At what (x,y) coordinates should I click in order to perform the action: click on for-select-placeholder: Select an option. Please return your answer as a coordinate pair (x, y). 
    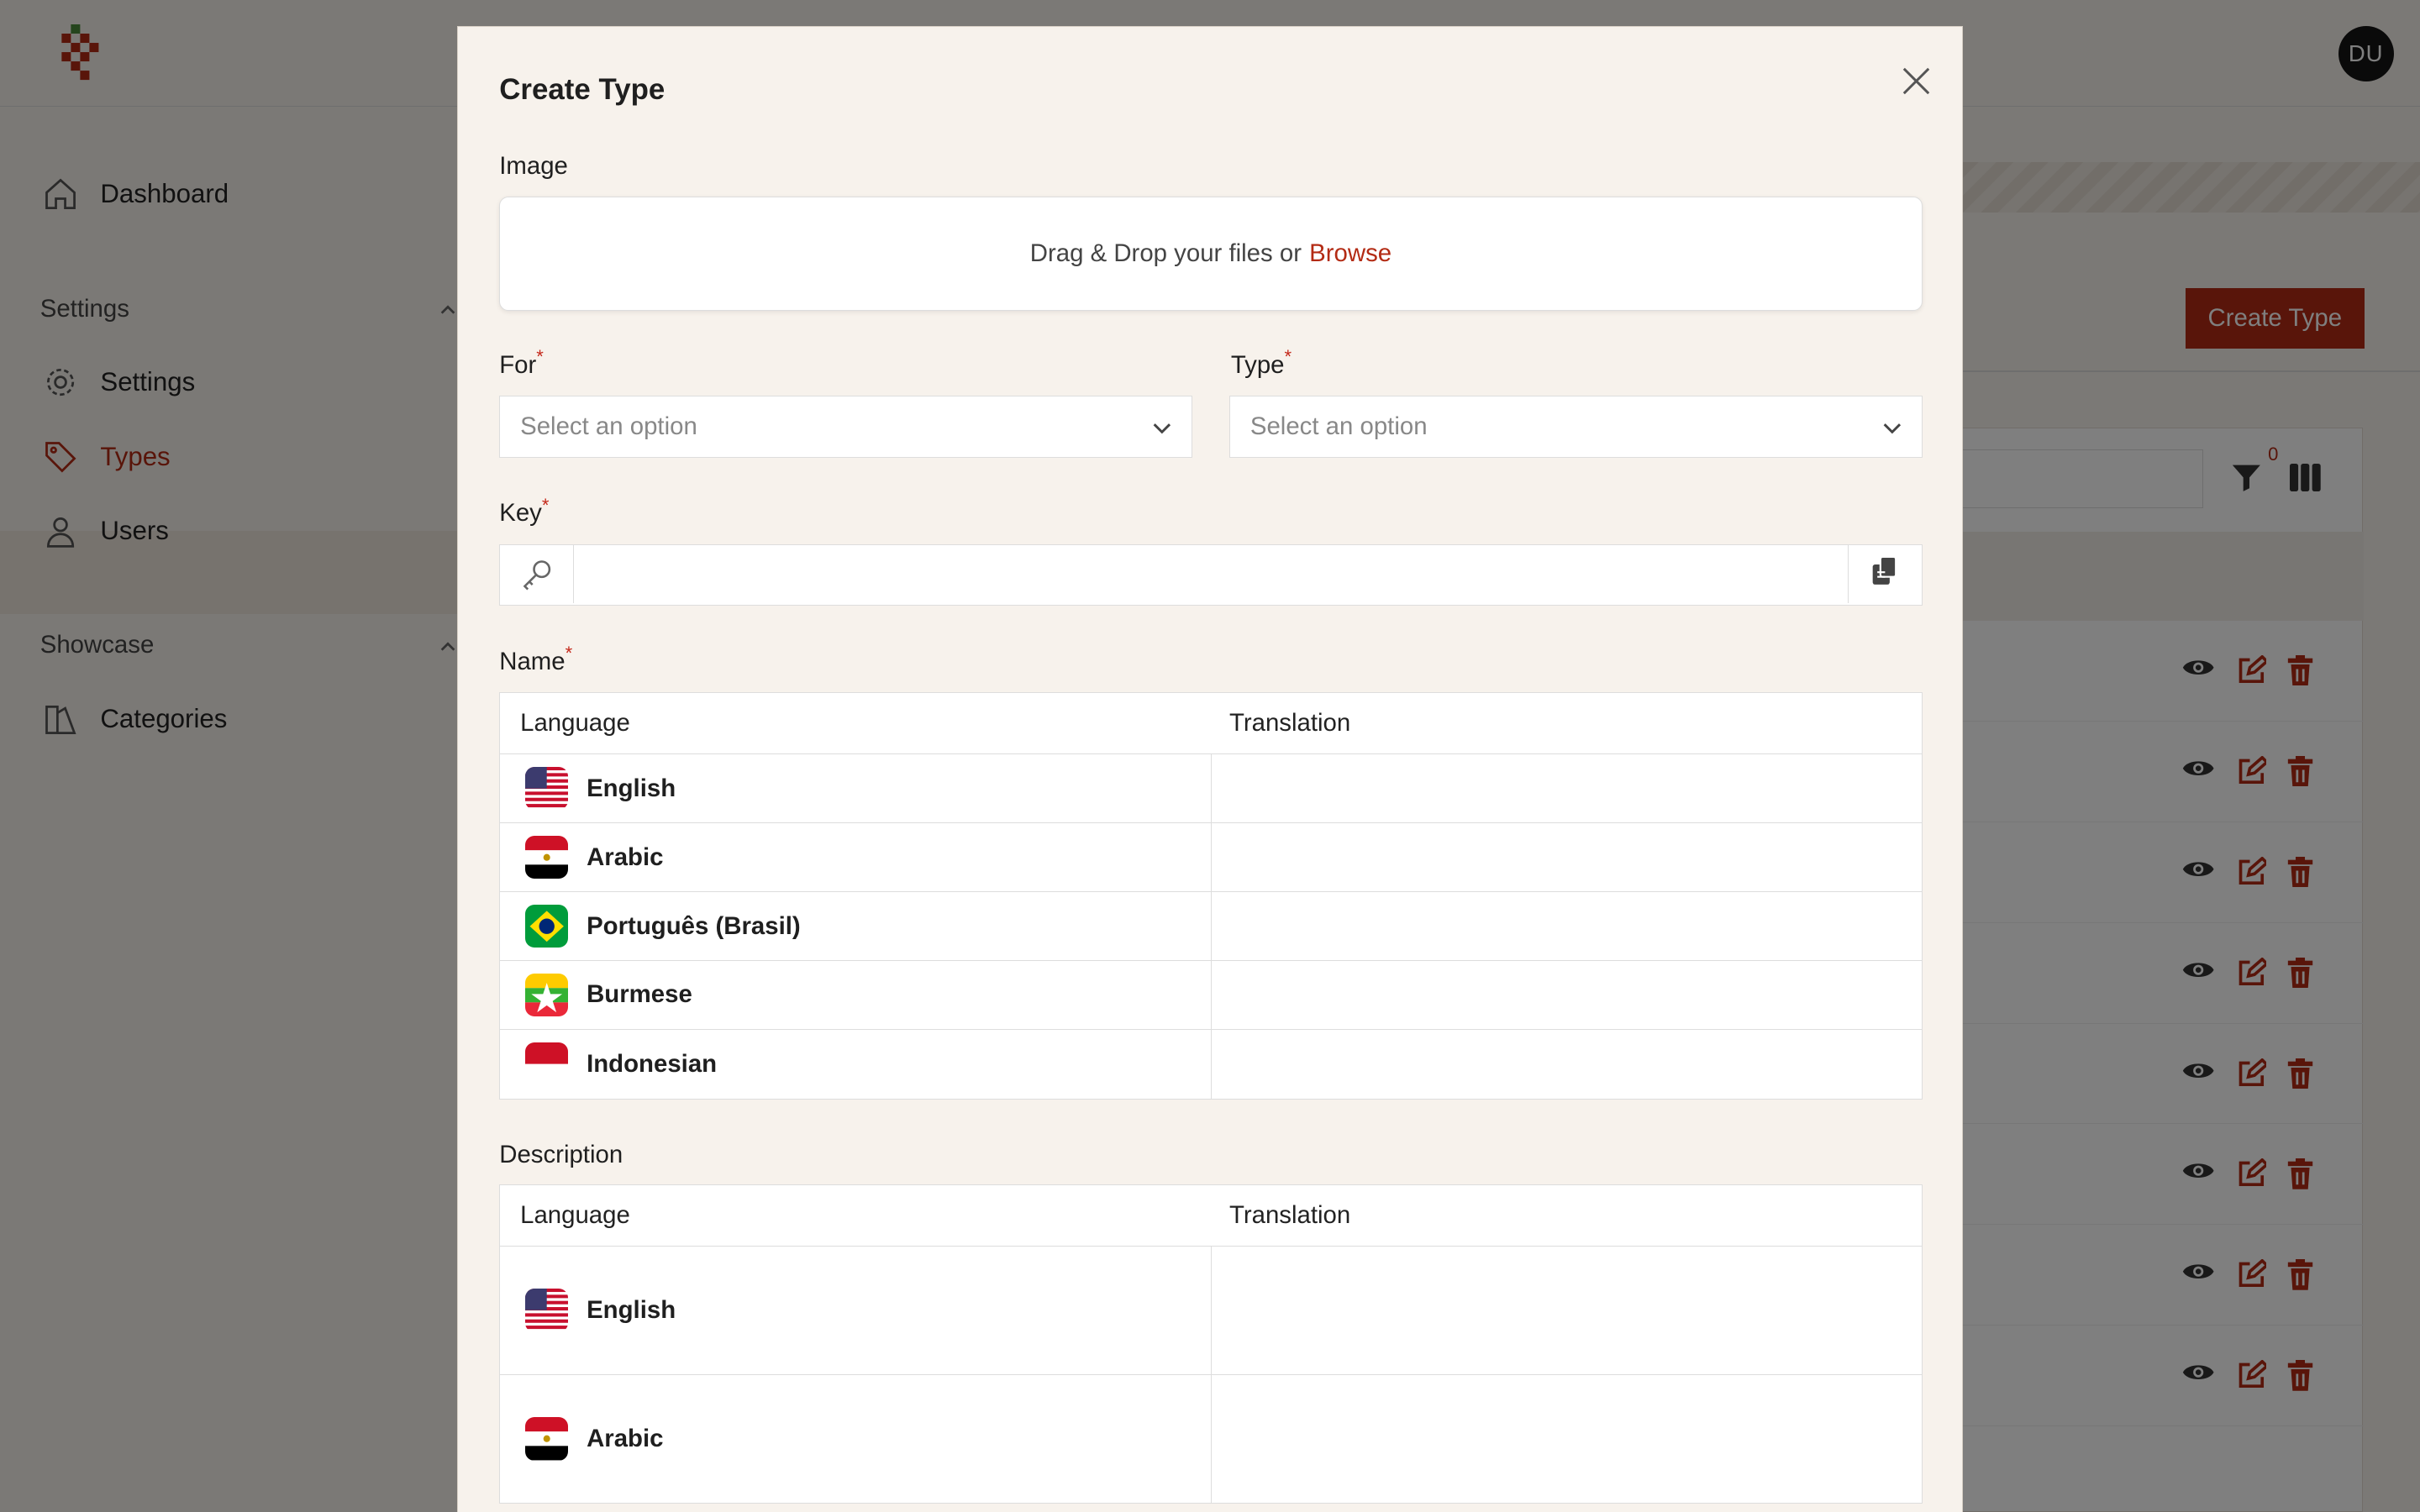
    Looking at the image, I should click on (608, 426).